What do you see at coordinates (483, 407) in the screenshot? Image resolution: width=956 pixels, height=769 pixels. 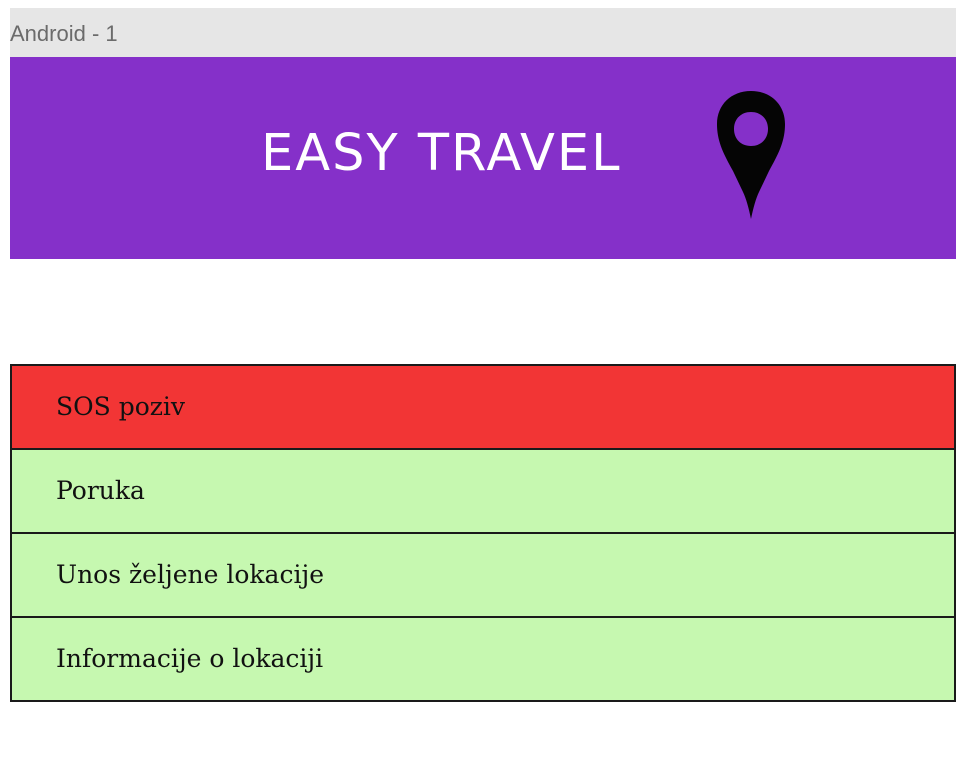 I see `menu-item-sos-call: SOS poziv` at bounding box center [483, 407].